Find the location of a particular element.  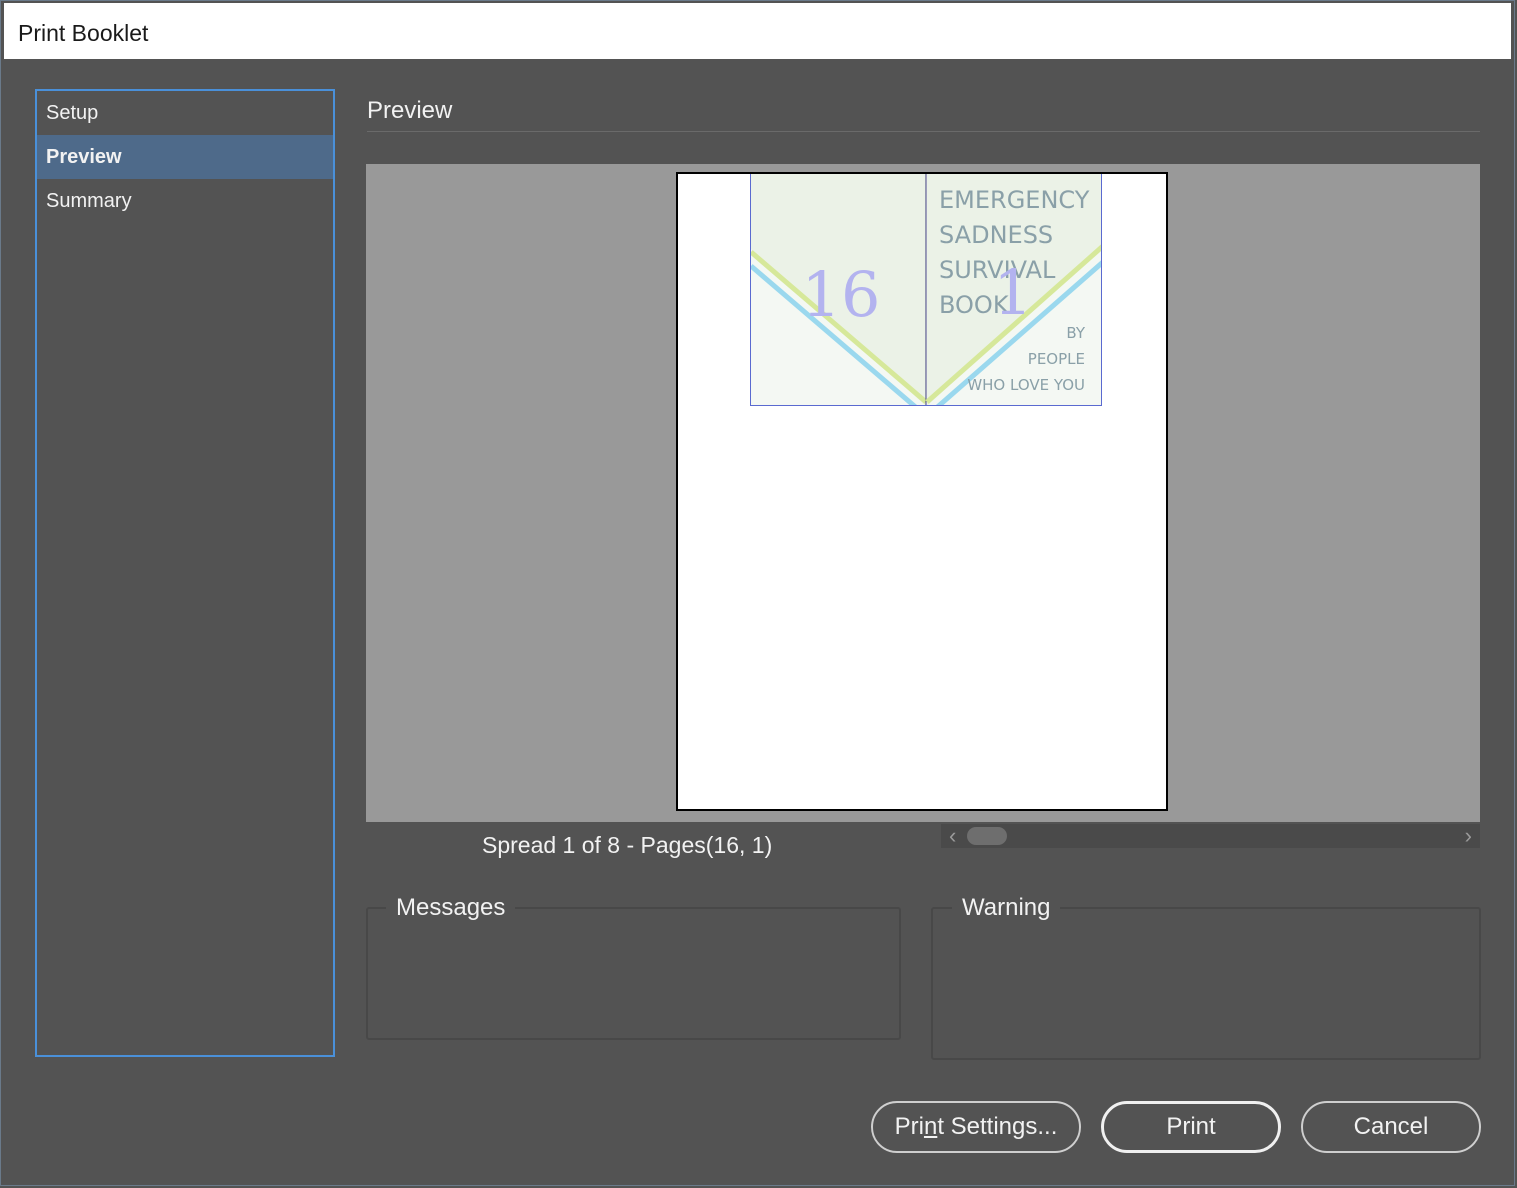

print-settings-mnemonic: n is located at coordinates (930, 1126).